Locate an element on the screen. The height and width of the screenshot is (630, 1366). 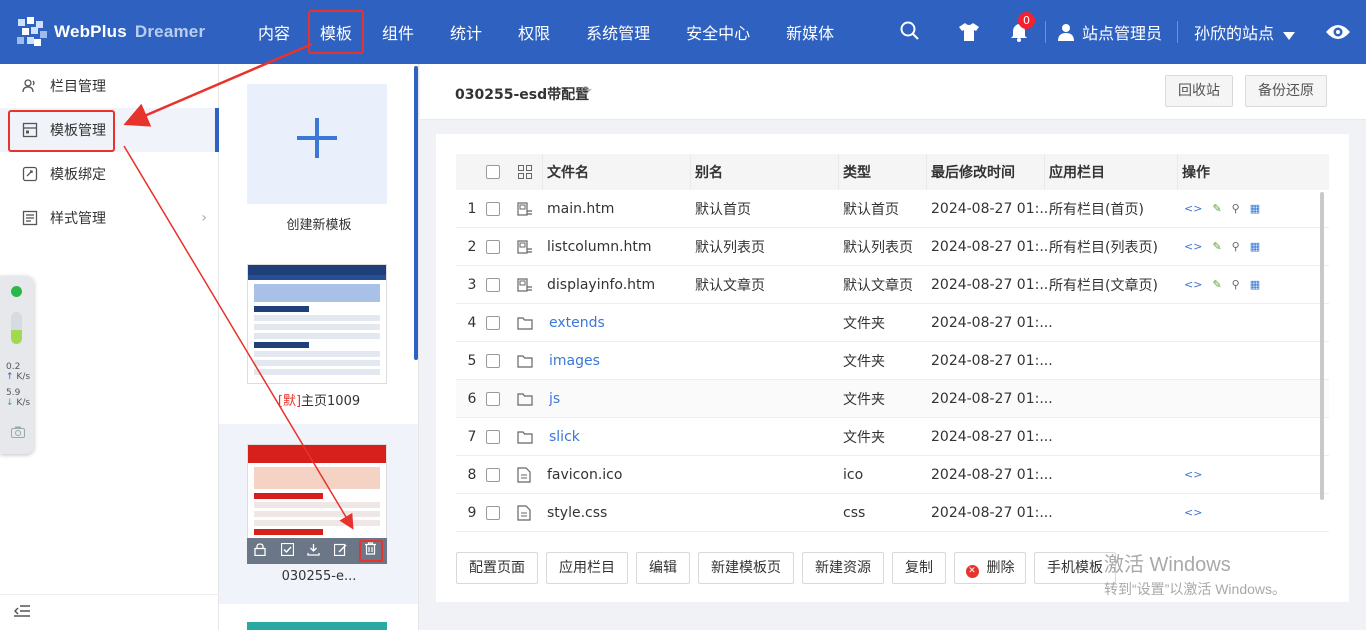
recycle-bin-button: 回收站 is located at coordinates (1199, 91).